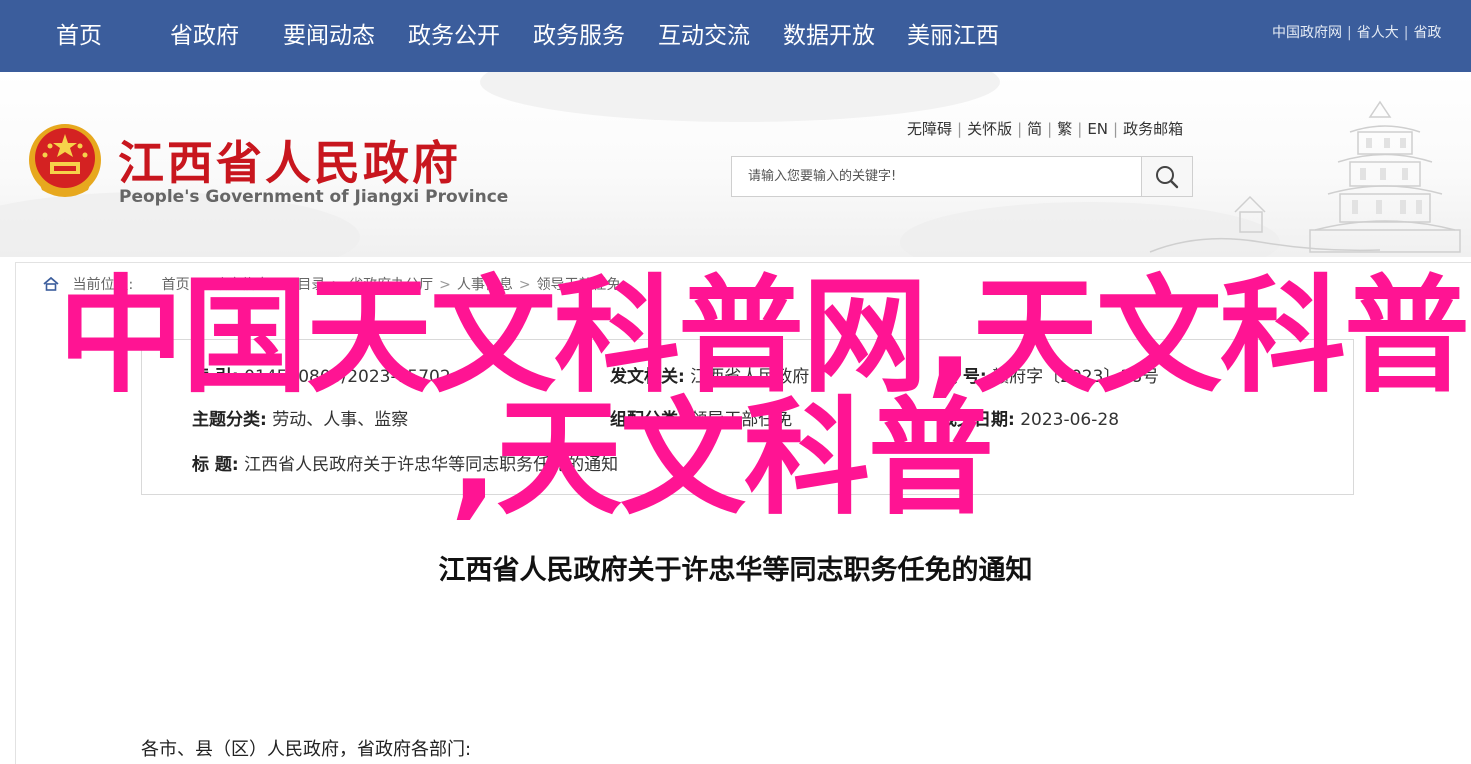 The width and height of the screenshot is (1471, 764). What do you see at coordinates (741, 420) in the screenshot?
I see `meta-genre-value: 领导干部任免` at bounding box center [741, 420].